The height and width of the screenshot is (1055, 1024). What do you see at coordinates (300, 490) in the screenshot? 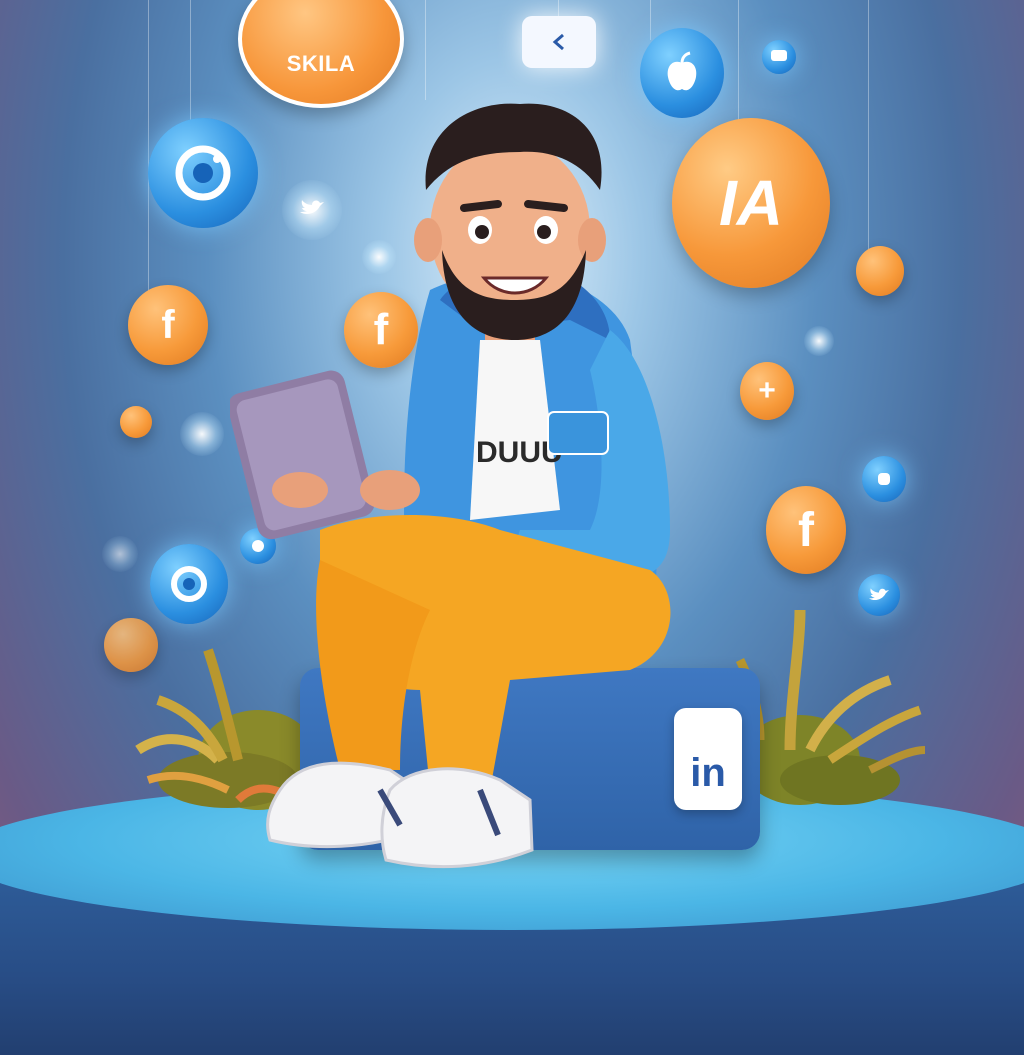
I see `hand-left` at bounding box center [300, 490].